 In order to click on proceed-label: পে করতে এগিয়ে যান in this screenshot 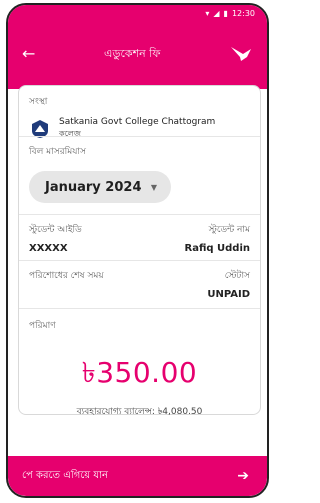, I will do `click(65, 475)`.